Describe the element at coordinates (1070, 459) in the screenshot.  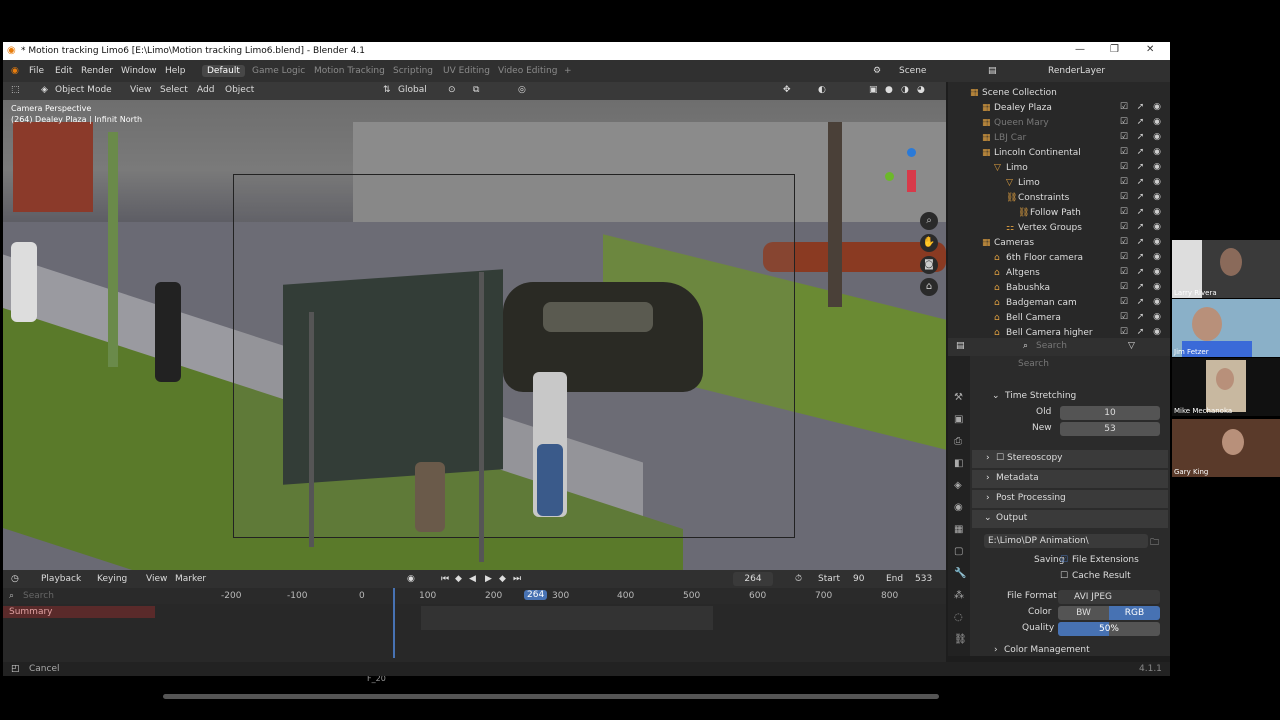
I see `stereoscopy-panel-header: › ☐ Stereoscopy` at that location.